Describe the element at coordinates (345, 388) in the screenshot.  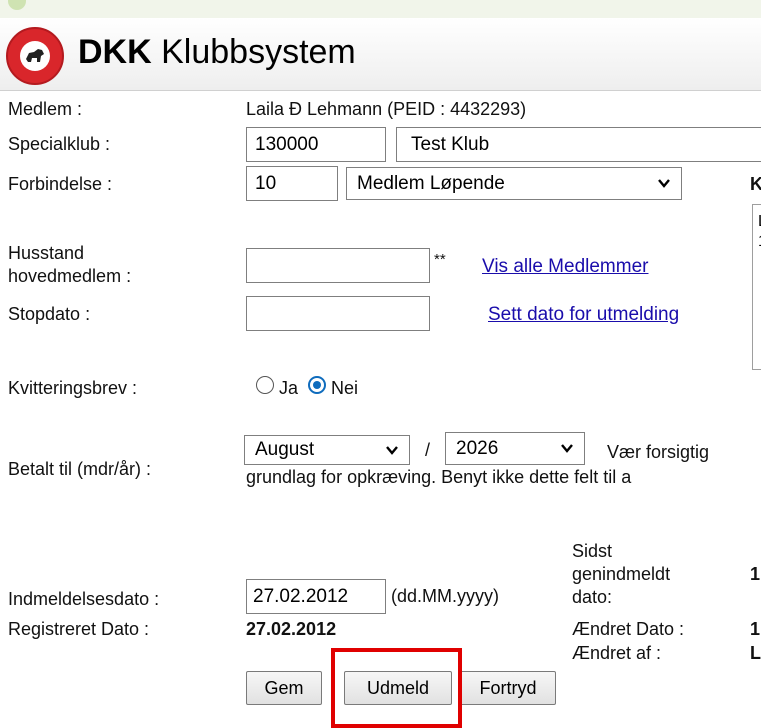
I see `kvittering-nei-label: Nei` at that location.